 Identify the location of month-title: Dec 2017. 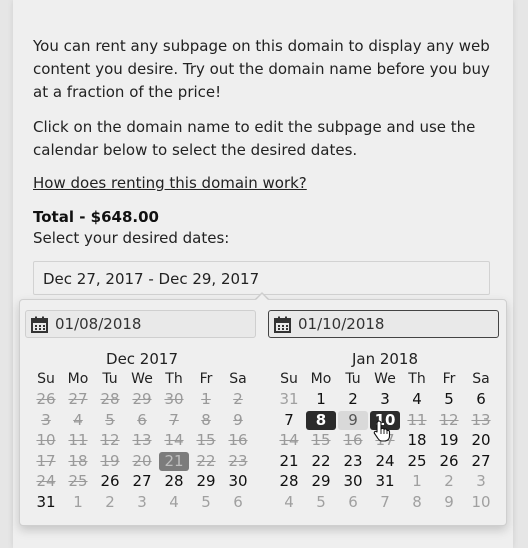
(142, 359).